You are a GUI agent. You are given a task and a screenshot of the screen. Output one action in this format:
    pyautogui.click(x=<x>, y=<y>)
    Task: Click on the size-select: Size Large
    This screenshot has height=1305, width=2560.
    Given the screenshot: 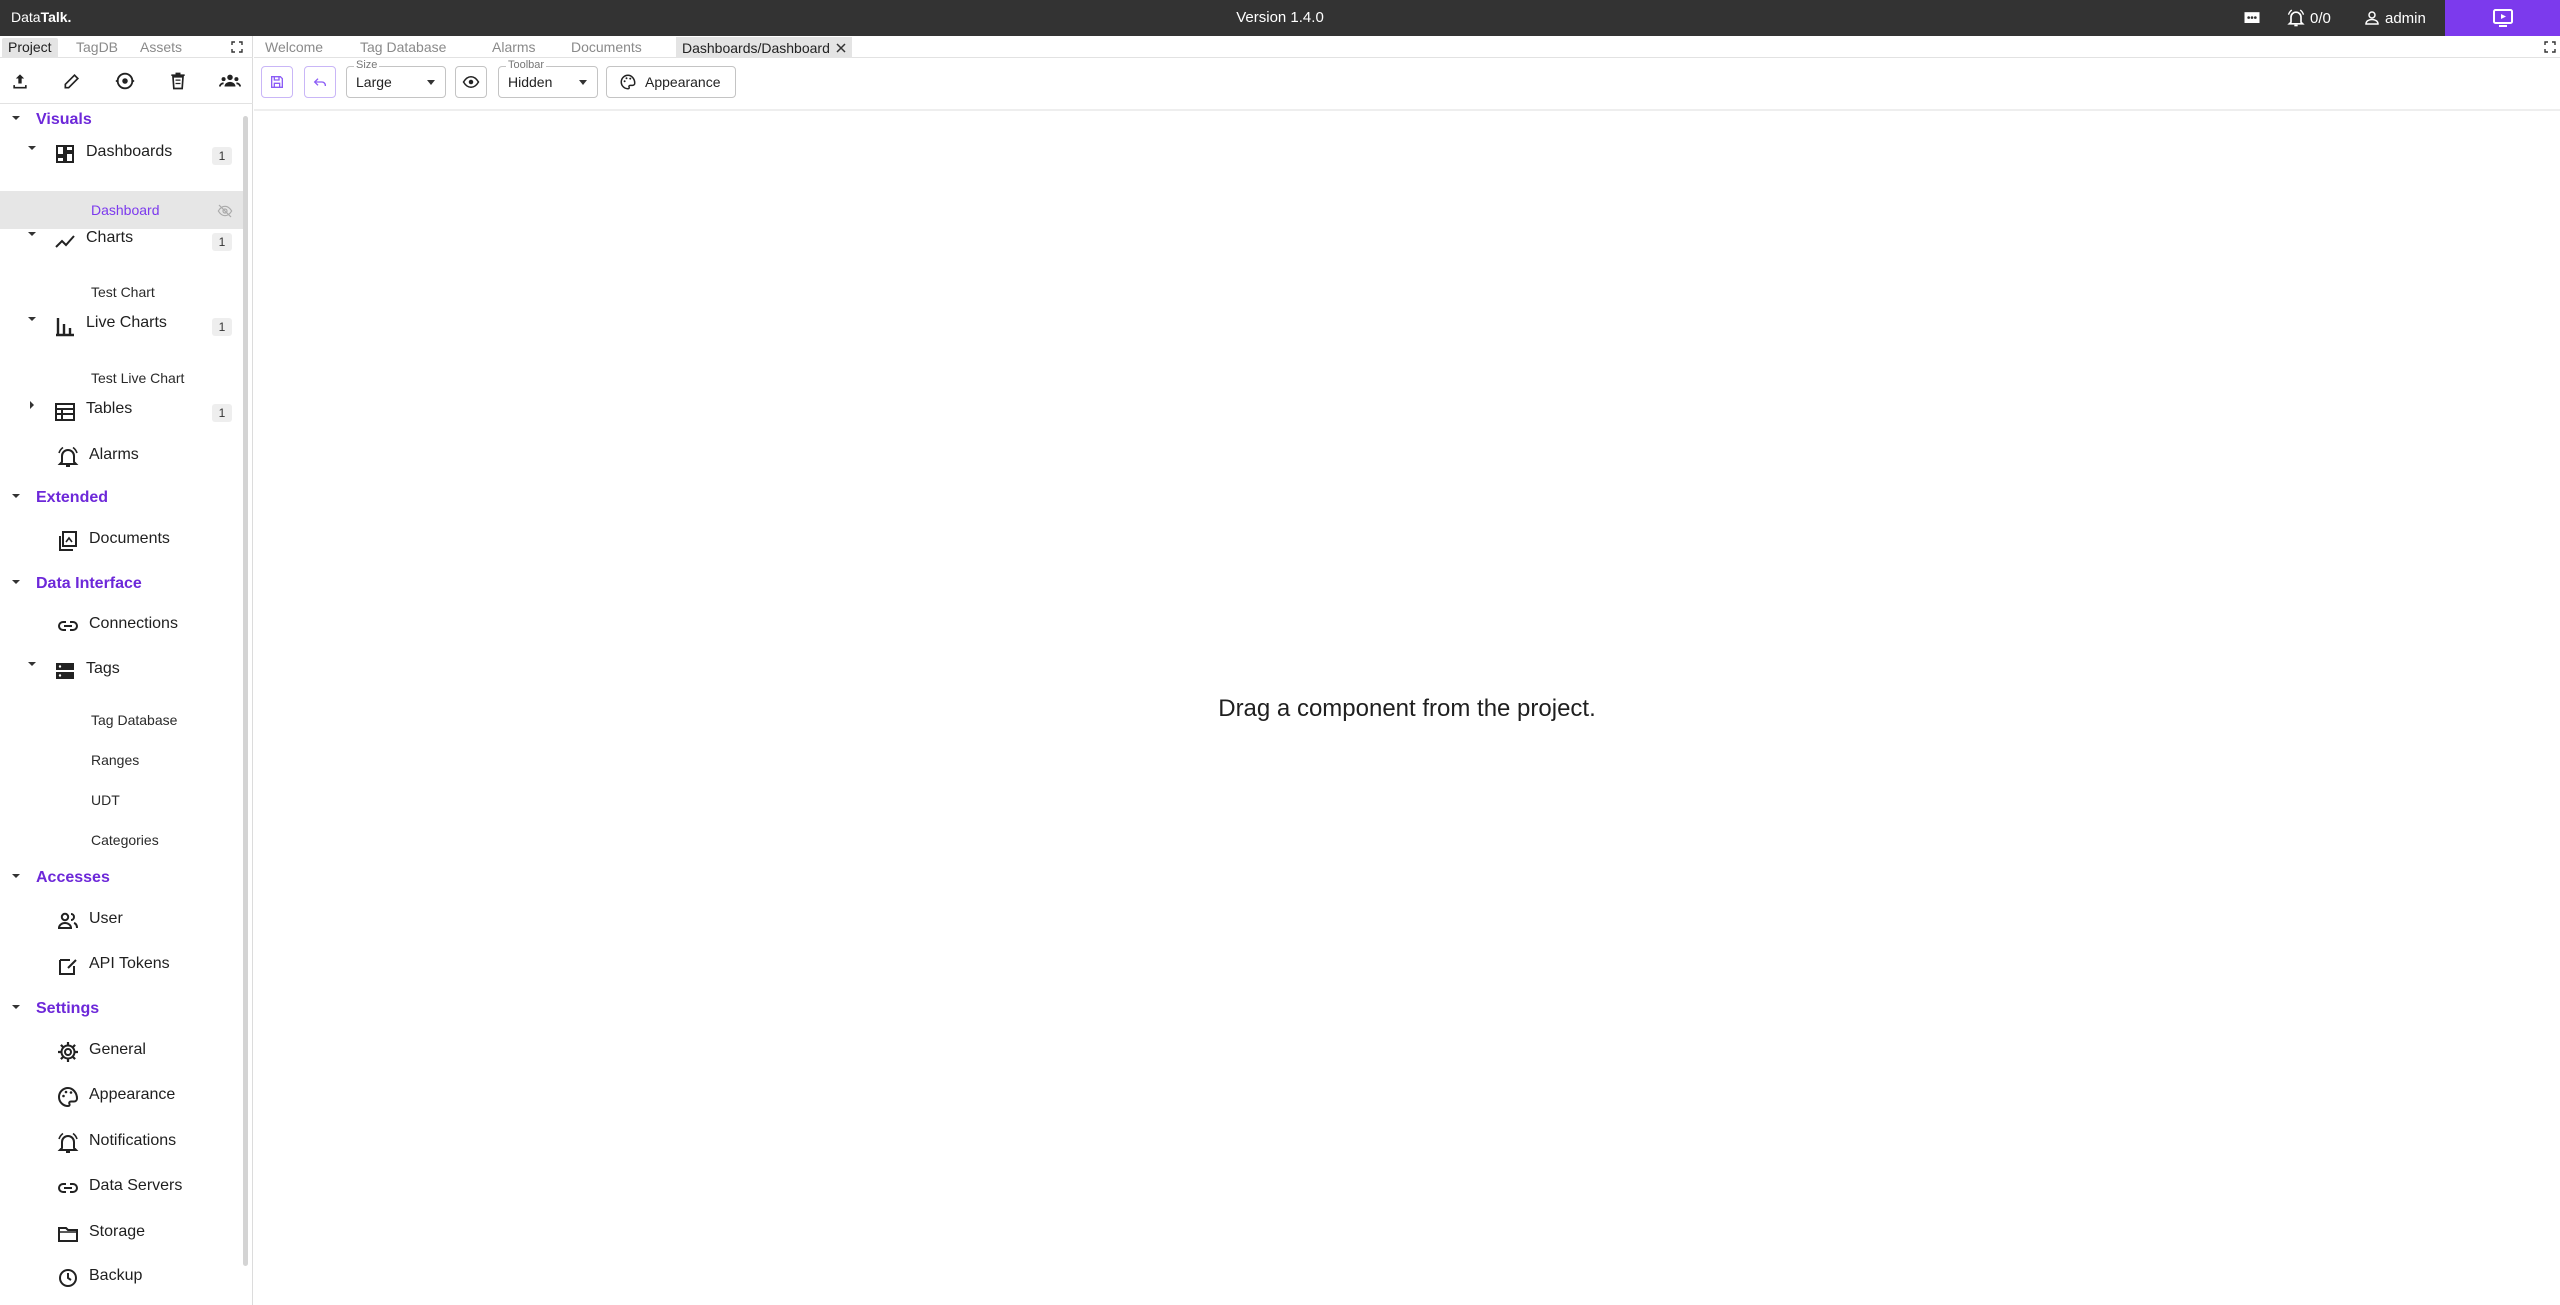 What is the action you would take?
    pyautogui.click(x=396, y=78)
    